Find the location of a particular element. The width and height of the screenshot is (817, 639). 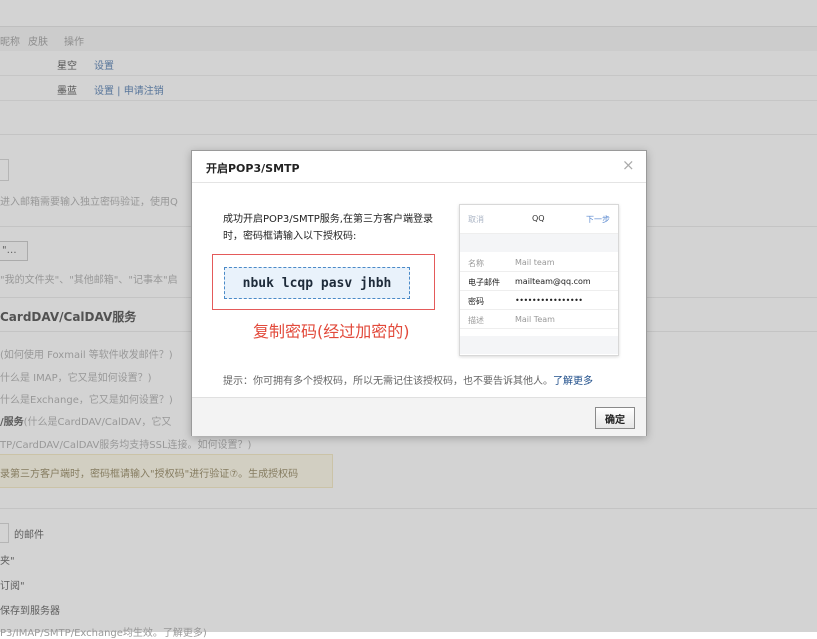

field-label: 密码 is located at coordinates (476, 301).